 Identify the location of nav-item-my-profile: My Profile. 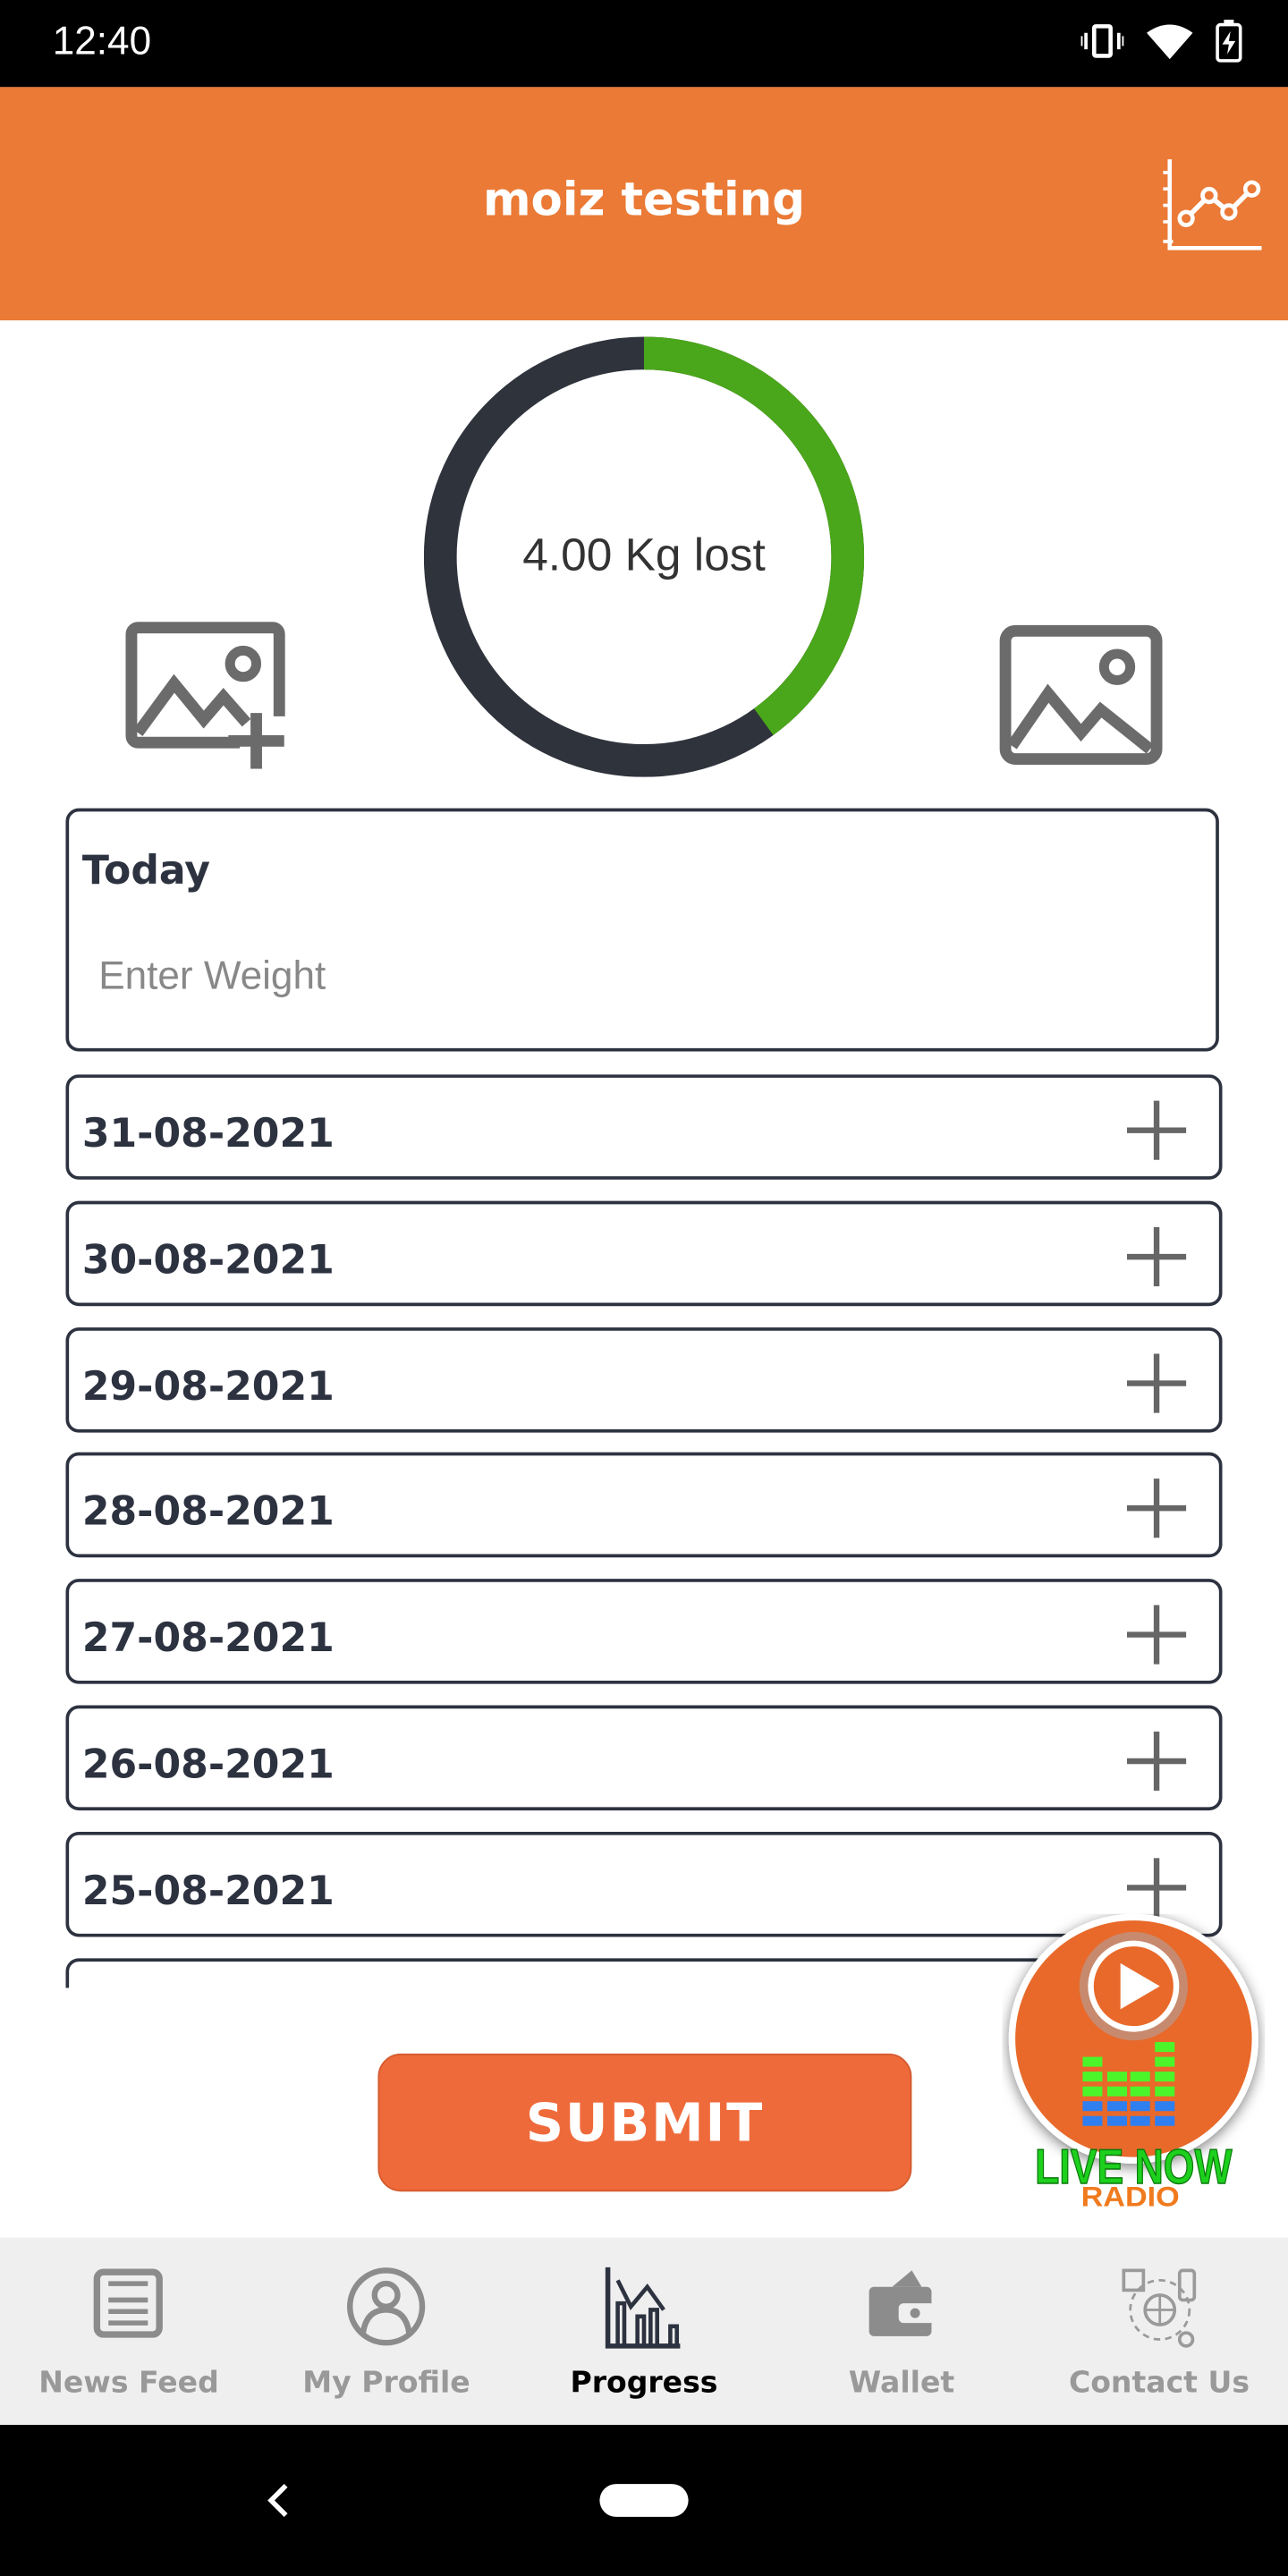
(386, 2331).